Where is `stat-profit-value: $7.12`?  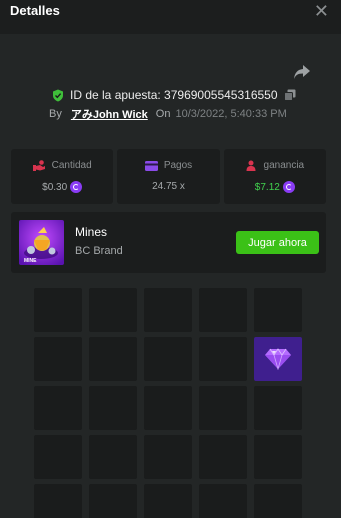
stat-profit-value: $7.12 is located at coordinates (267, 187).